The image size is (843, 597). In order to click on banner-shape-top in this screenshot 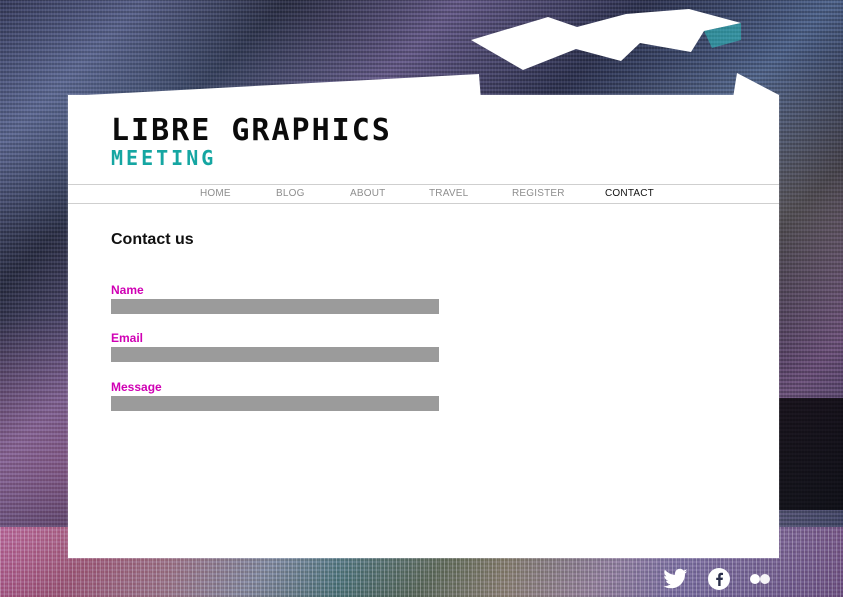, I will do `click(606, 39)`.